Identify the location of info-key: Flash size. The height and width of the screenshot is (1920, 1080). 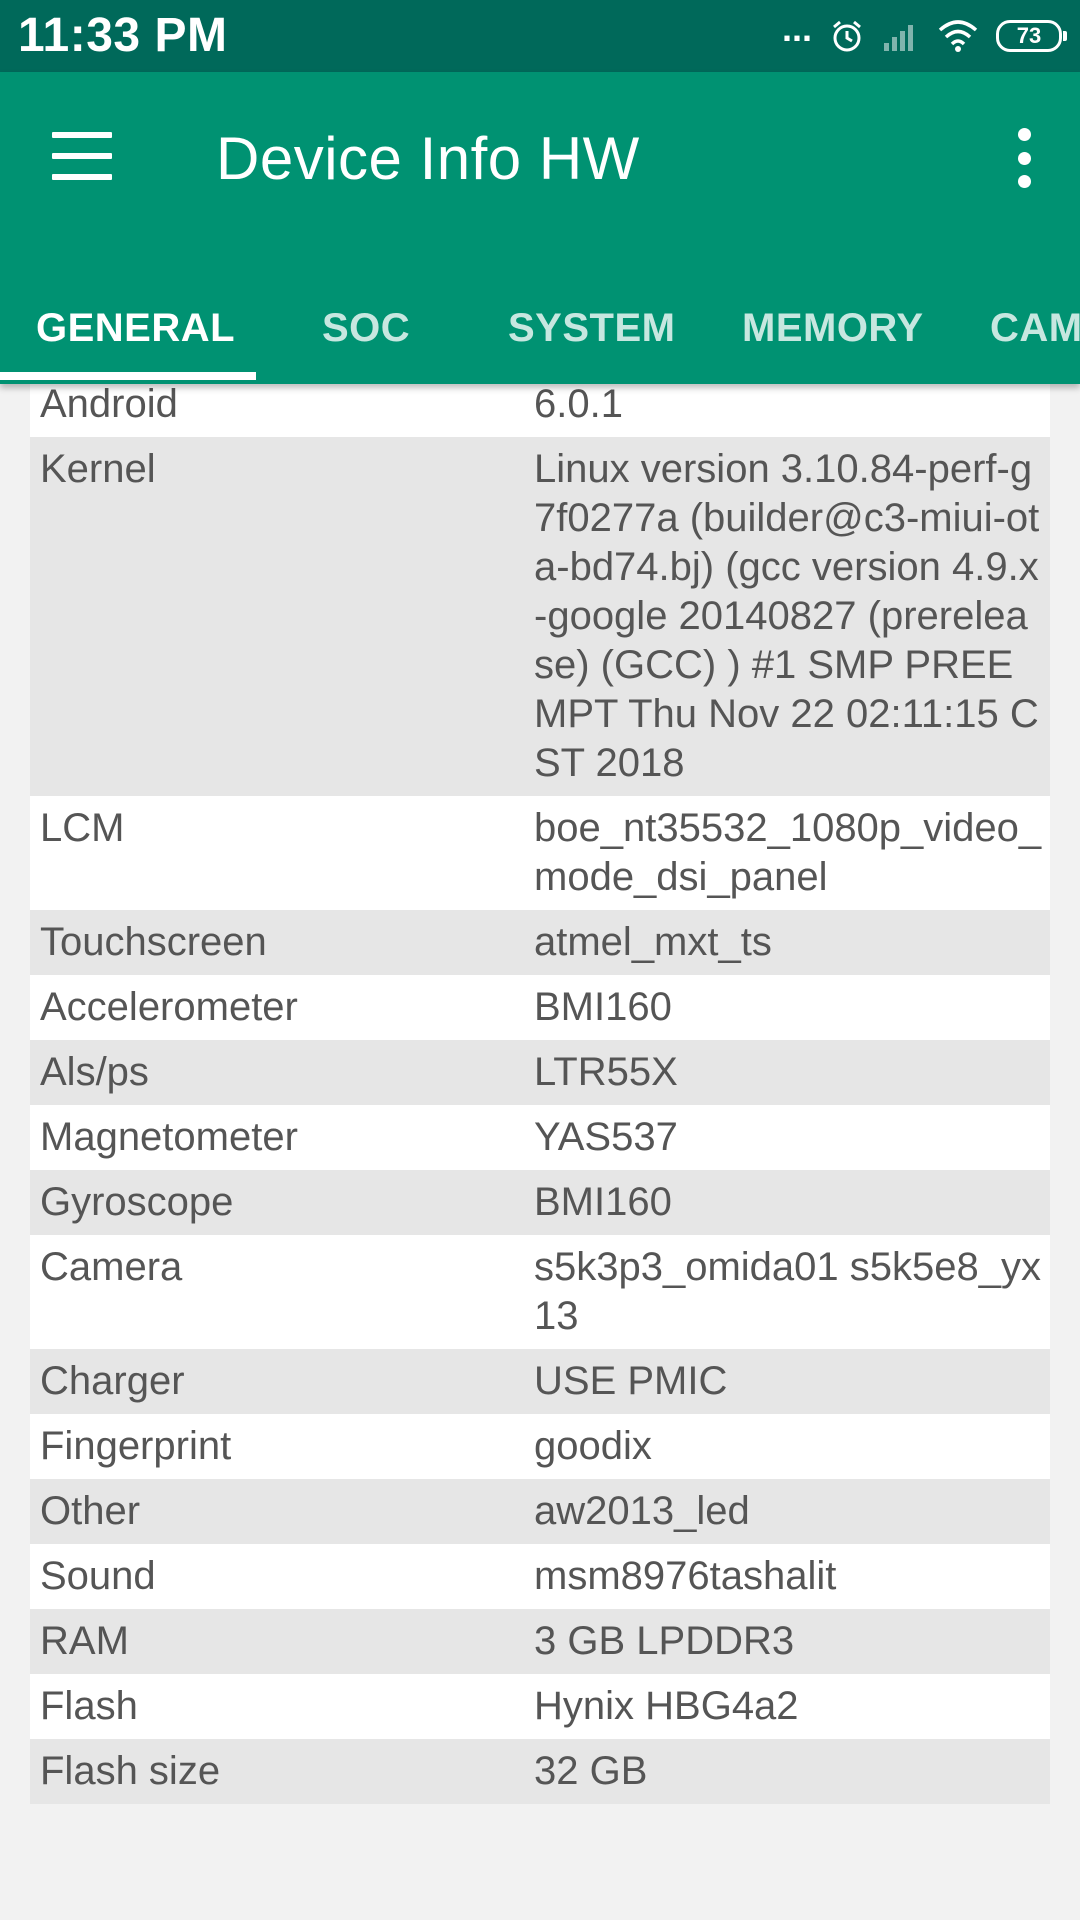
(130, 1771).